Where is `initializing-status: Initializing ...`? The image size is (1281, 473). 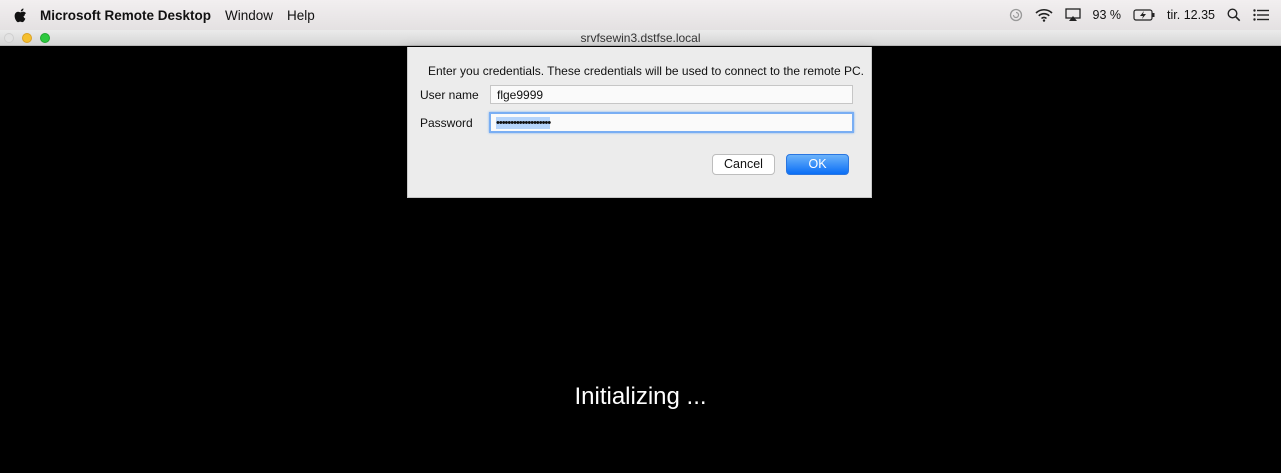
initializing-status: Initializing ... is located at coordinates (640, 396).